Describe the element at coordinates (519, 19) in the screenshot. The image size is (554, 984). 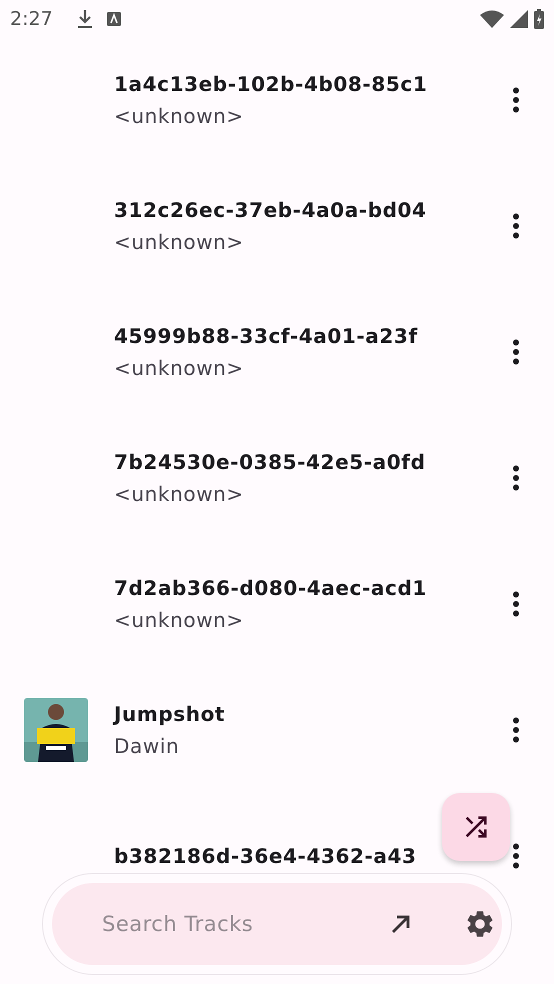
I see `signal-icon` at that location.